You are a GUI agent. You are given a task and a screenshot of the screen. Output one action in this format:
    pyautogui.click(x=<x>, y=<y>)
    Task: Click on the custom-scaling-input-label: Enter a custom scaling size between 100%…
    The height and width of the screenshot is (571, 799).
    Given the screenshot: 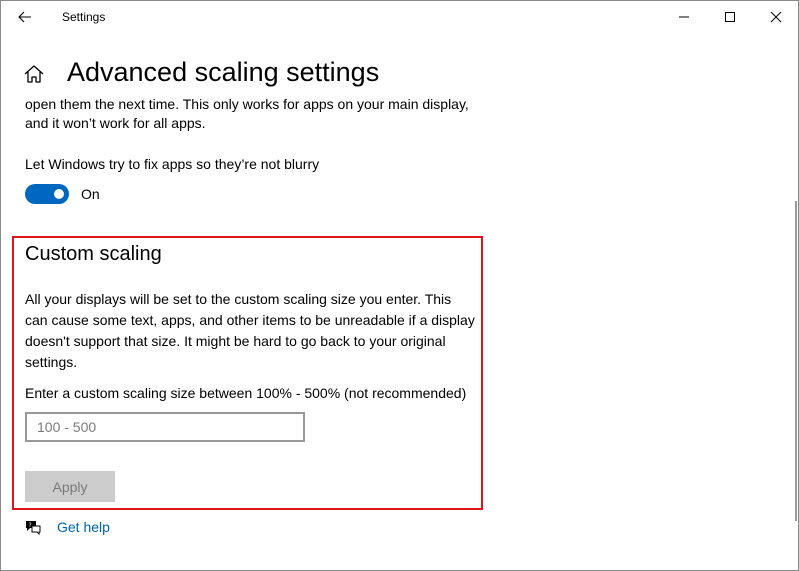 What is the action you would take?
    pyautogui.click(x=246, y=393)
    